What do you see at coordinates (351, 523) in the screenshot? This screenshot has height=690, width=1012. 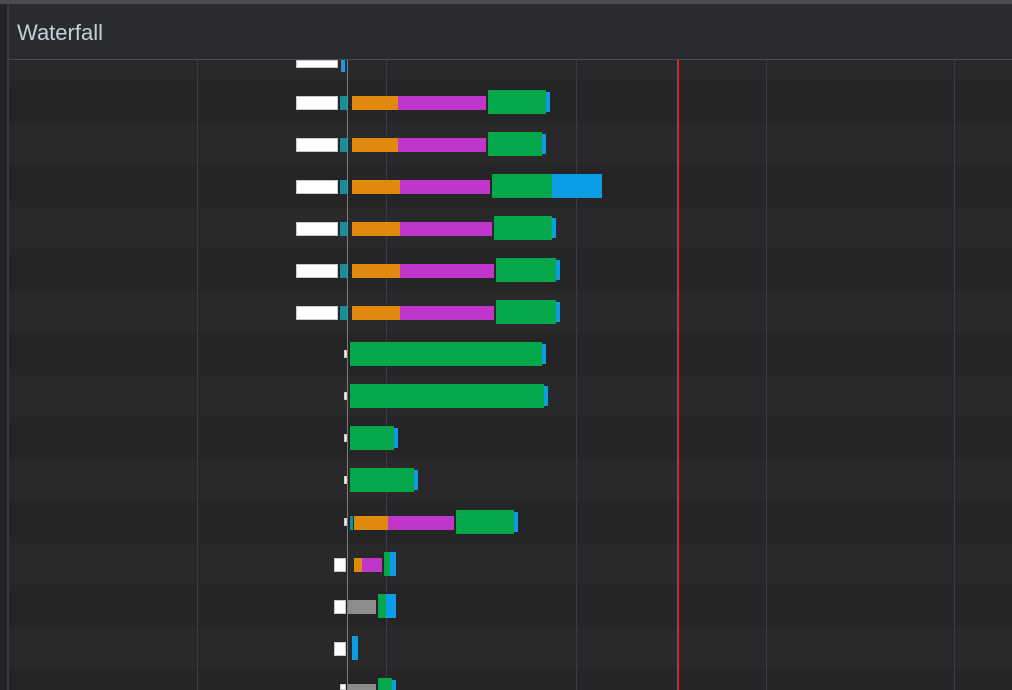 I see `dns-segment` at bounding box center [351, 523].